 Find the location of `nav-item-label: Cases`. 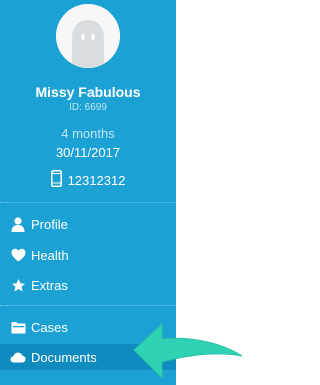

nav-item-label: Cases is located at coordinates (49, 327).